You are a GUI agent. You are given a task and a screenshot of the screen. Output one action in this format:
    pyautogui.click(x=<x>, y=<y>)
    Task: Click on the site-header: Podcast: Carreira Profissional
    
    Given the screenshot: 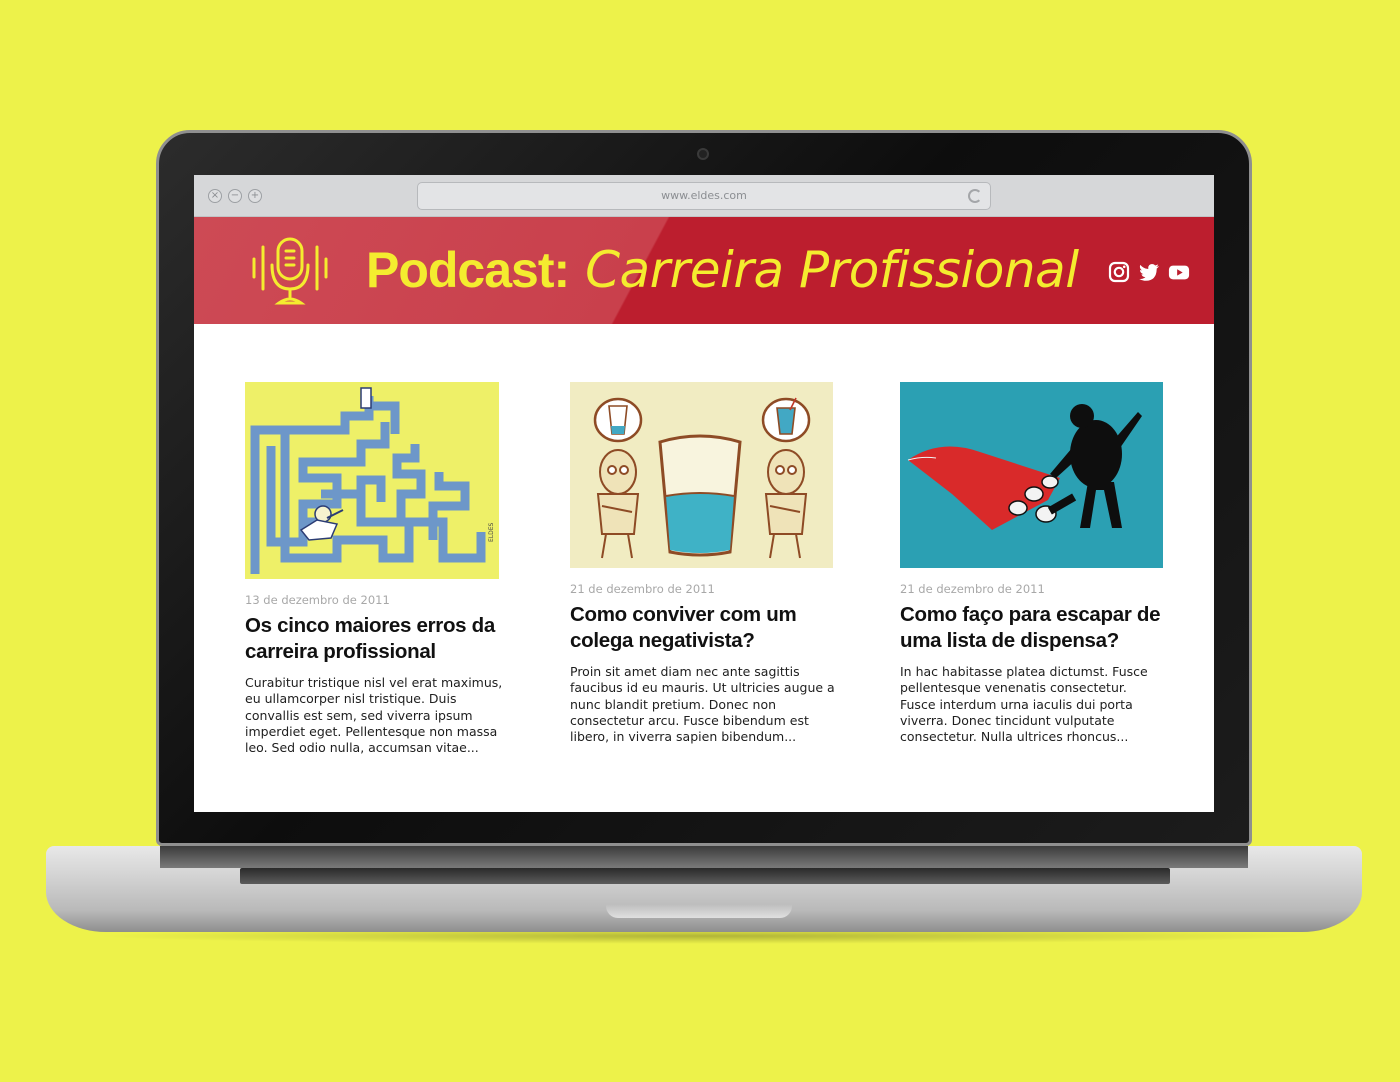 What is the action you would take?
    pyautogui.click(x=704, y=270)
    